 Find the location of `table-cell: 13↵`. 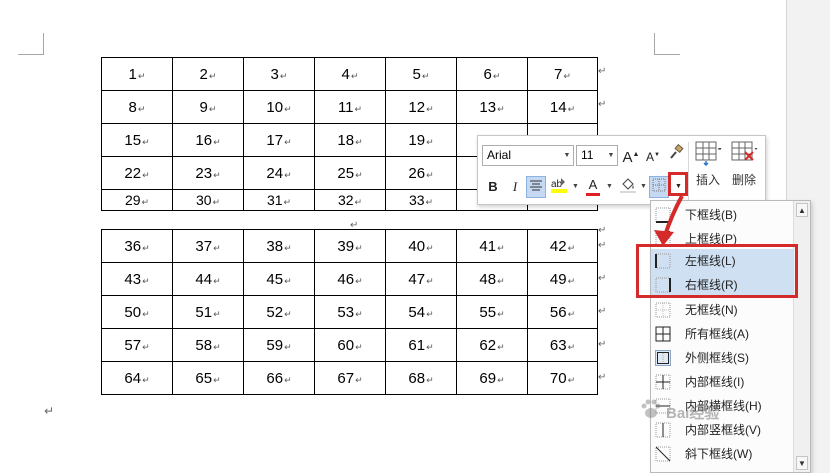

table-cell: 13↵ is located at coordinates (492, 107).